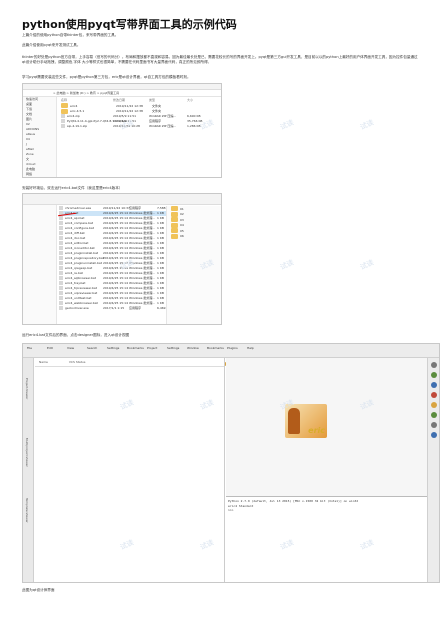  Describe the element at coordinates (50, 348) in the screenshot. I see `menu-item: Edit` at that location.